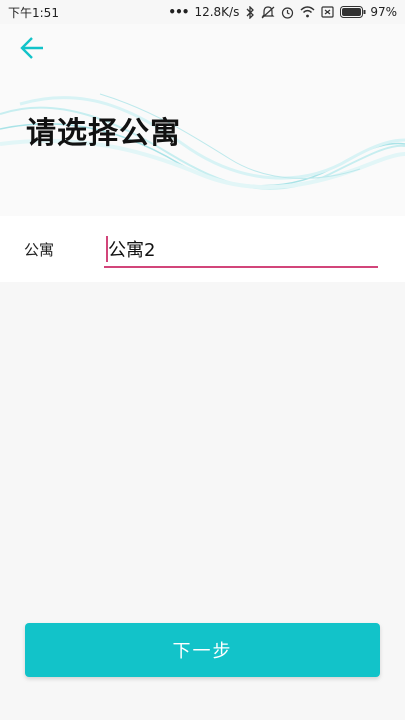  I want to click on battery-percent: 97%, so click(383, 12).